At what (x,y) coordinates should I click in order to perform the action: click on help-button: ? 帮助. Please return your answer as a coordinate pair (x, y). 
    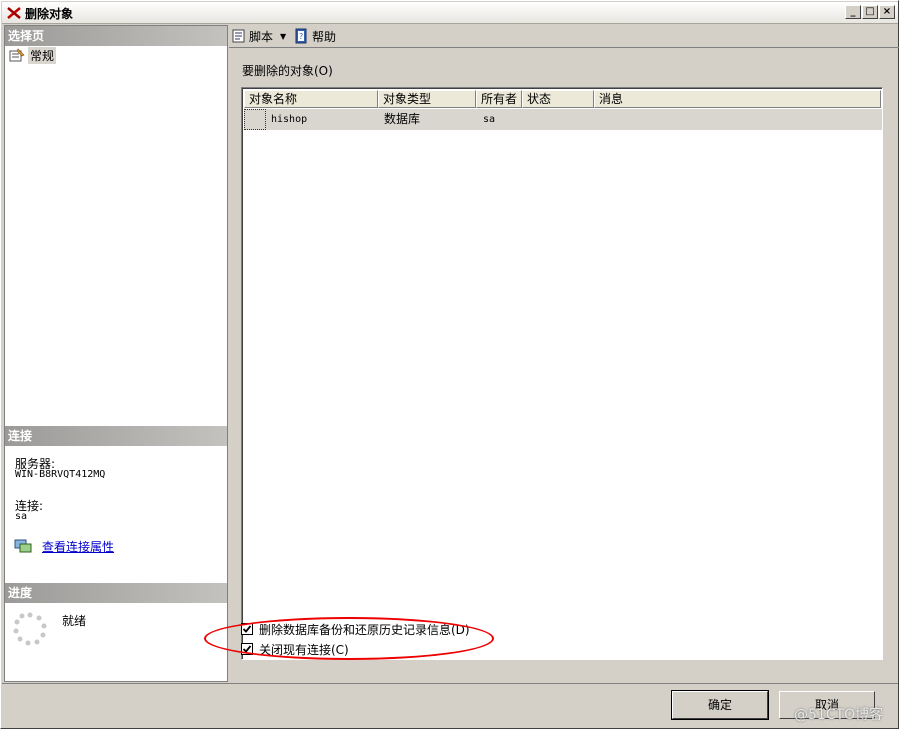
    Looking at the image, I should click on (315, 36).